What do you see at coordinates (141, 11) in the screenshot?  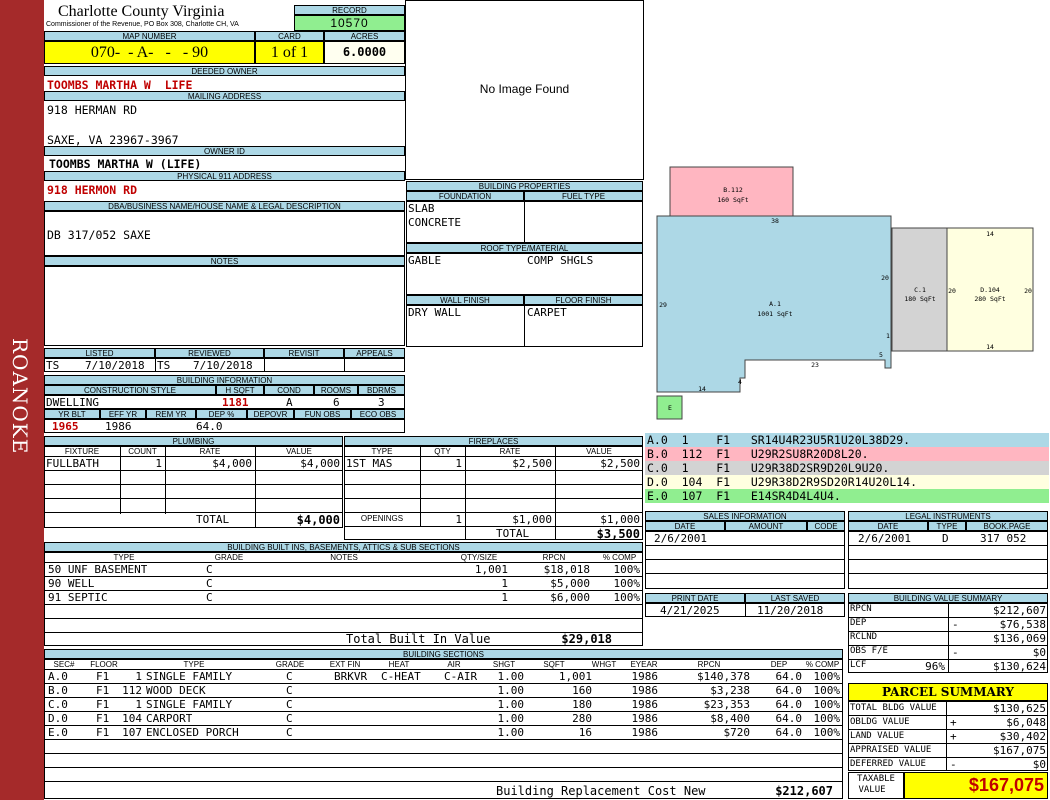 I see `county-name: Charlotte County Virginia` at bounding box center [141, 11].